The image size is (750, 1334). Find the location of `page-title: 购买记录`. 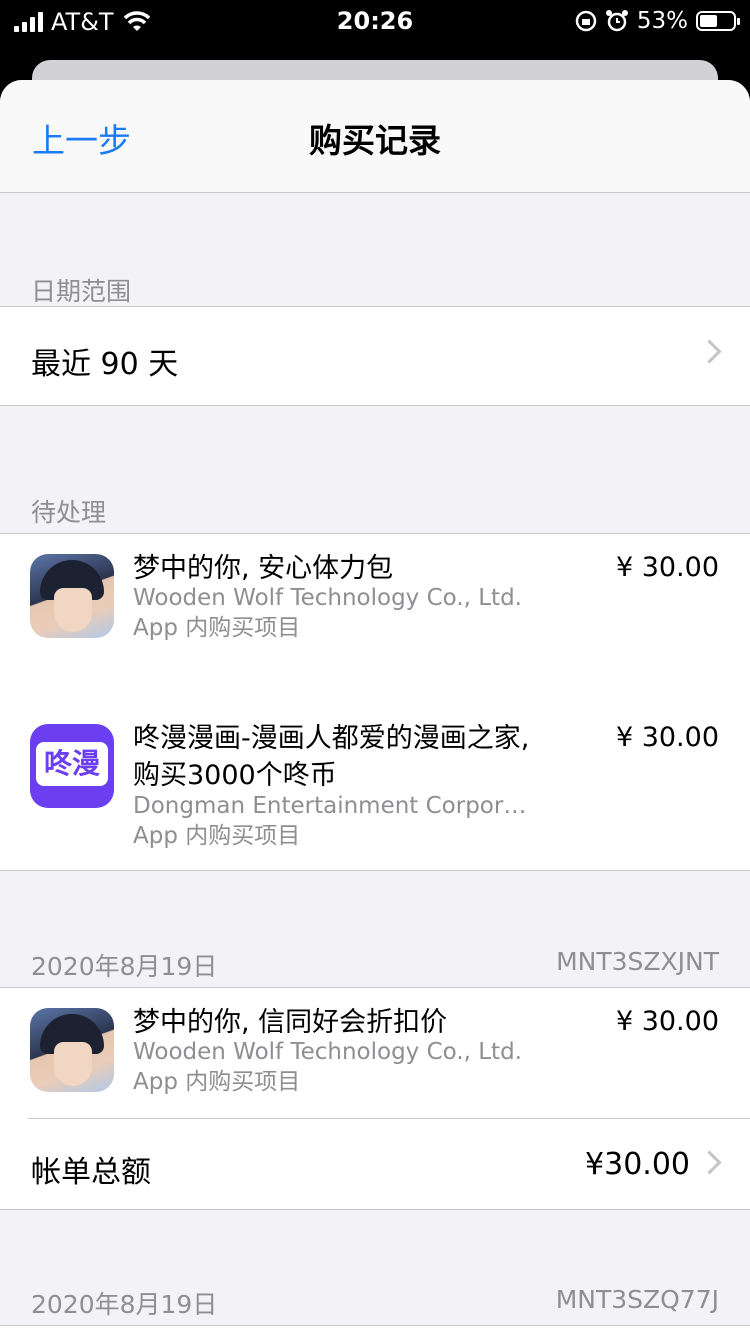

page-title: 购买记录 is located at coordinates (375, 140).